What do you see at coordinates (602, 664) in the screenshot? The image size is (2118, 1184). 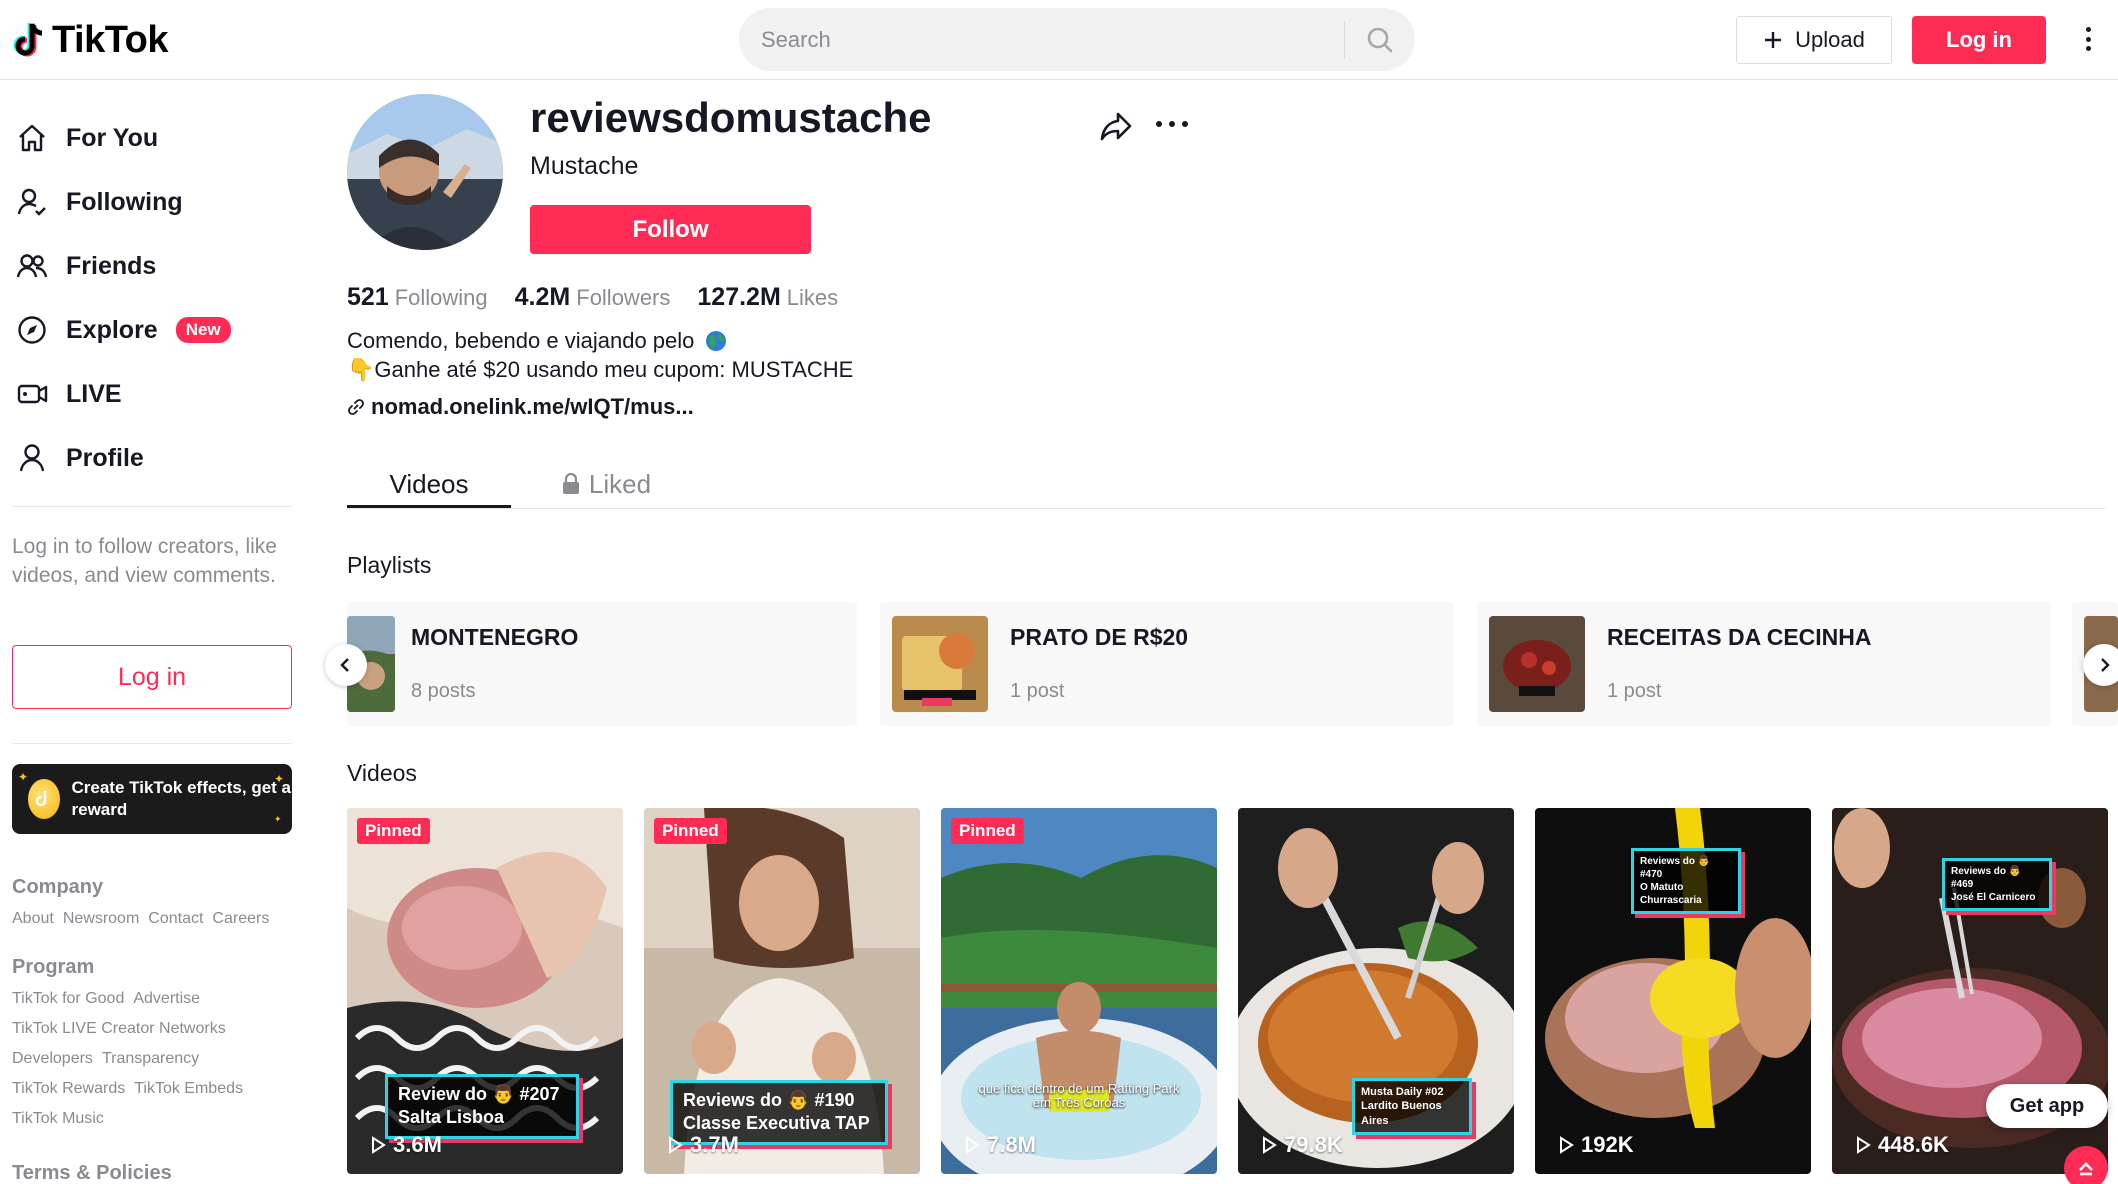 I see `playlist-card: MONTENEGRO 8 posts` at bounding box center [602, 664].